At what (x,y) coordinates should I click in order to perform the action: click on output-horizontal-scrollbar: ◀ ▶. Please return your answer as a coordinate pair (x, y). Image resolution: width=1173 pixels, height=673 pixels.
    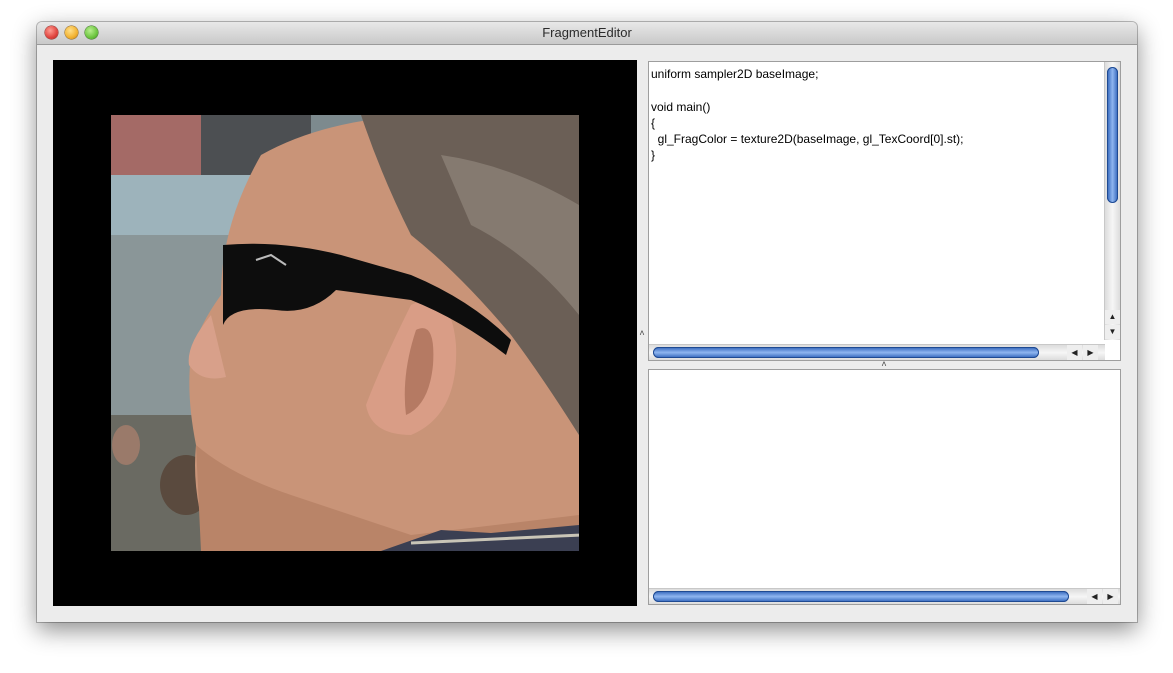
    Looking at the image, I should click on (884, 596).